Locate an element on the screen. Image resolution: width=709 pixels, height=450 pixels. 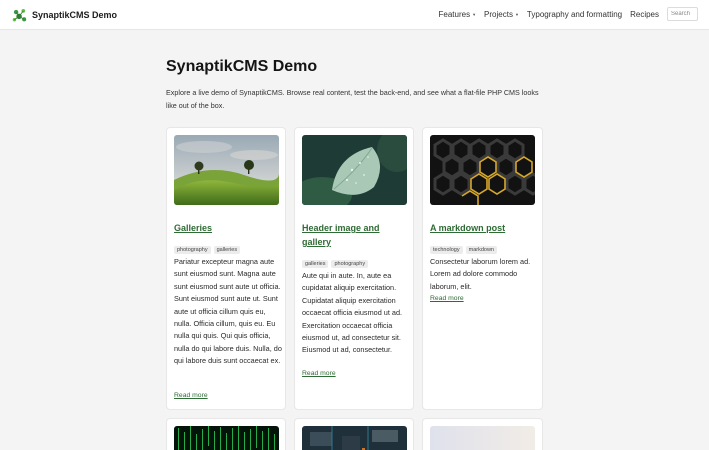
nav-item-label: Recipes is located at coordinates (644, 14).